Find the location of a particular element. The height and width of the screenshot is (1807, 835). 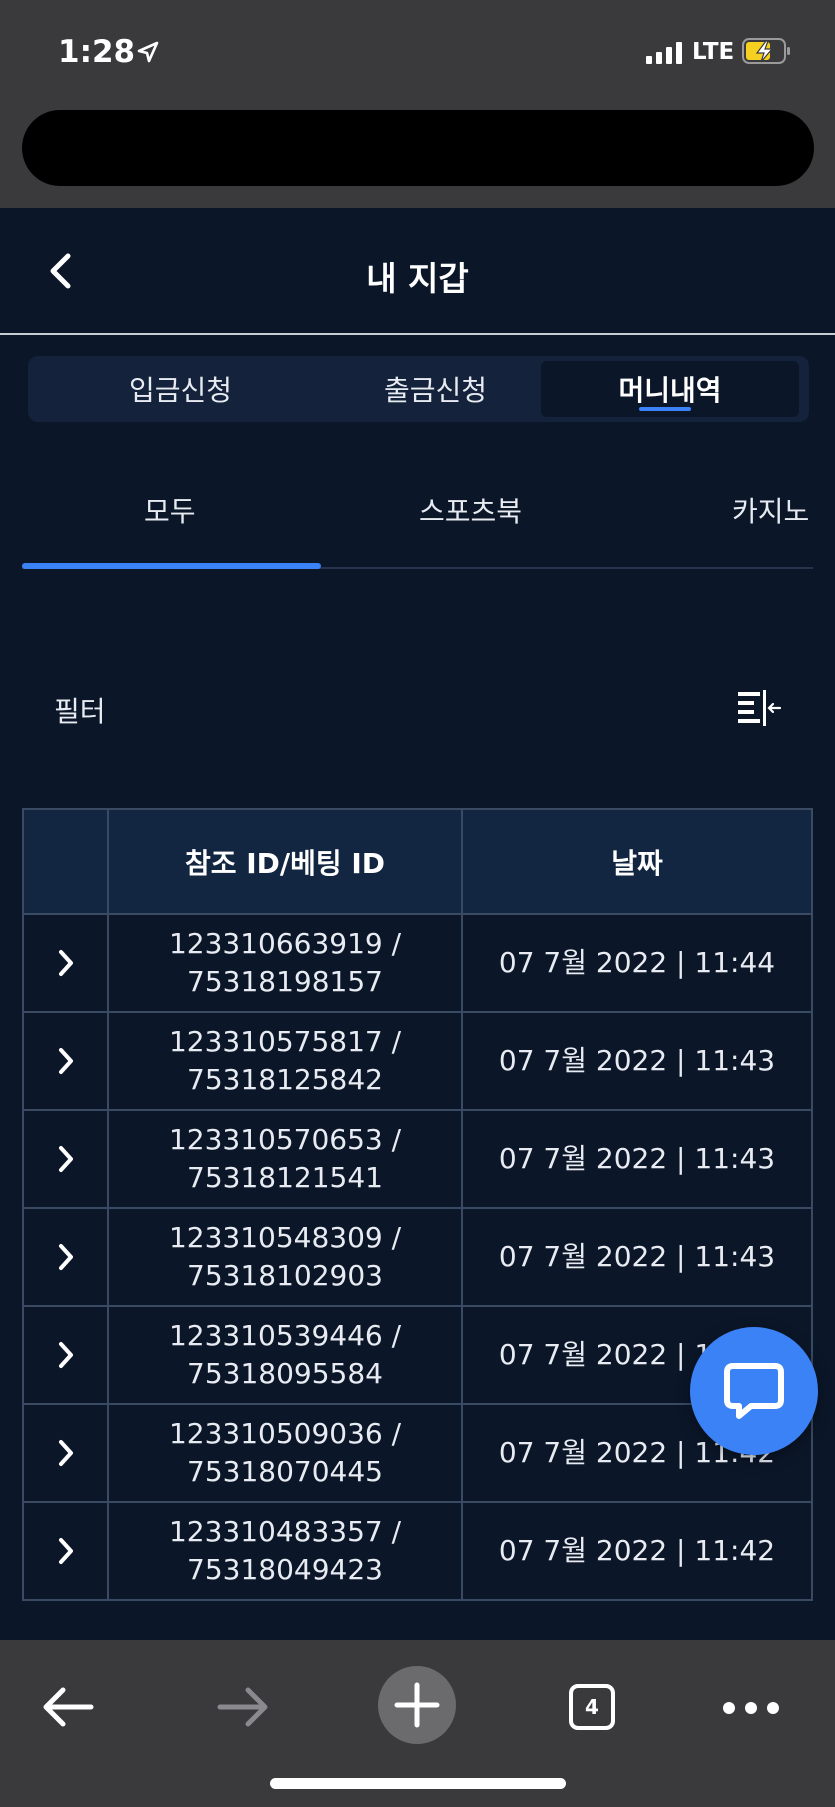

tab-casino: 카지노 is located at coordinates (770, 510).